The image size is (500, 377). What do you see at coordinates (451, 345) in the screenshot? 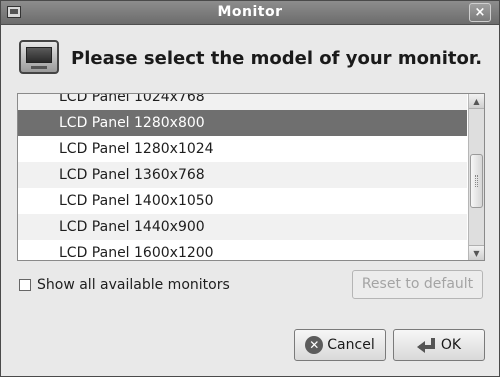
I see `ok-label: OK` at bounding box center [451, 345].